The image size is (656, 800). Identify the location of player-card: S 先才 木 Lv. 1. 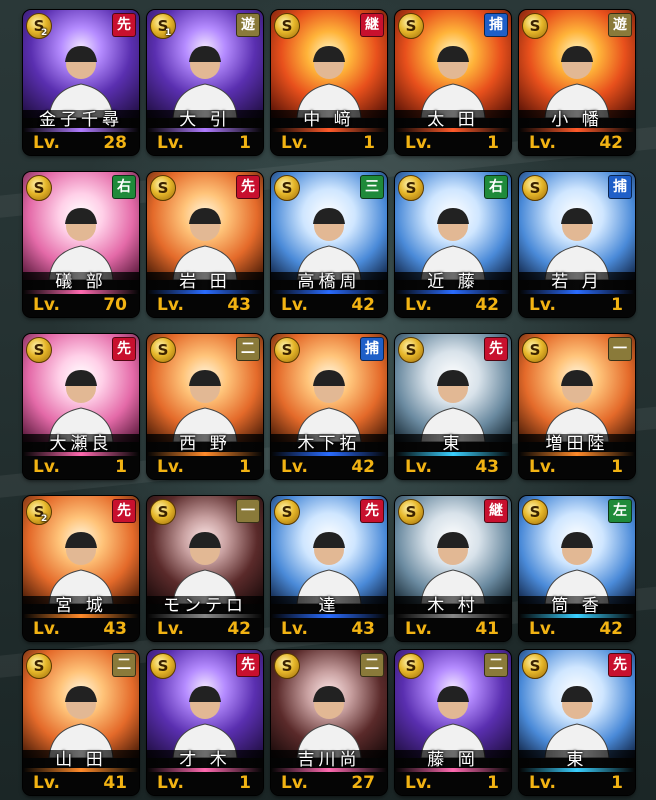
(205, 722).